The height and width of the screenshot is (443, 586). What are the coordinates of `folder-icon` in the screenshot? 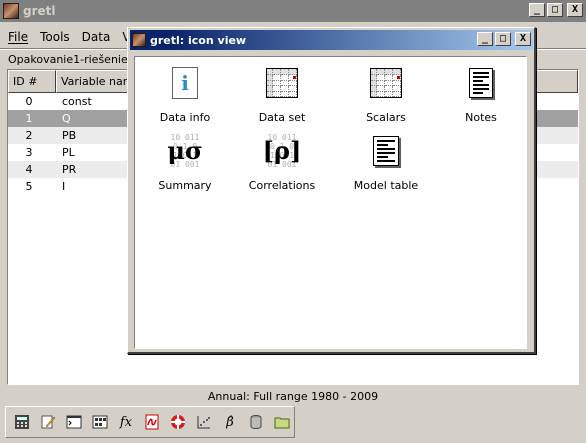 It's located at (282, 422).